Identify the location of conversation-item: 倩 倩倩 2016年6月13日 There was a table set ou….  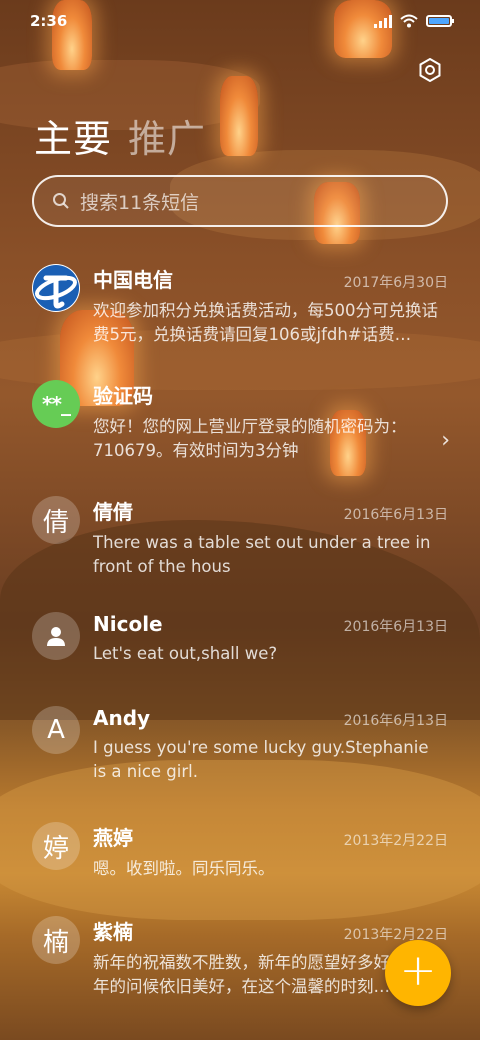
(240, 546).